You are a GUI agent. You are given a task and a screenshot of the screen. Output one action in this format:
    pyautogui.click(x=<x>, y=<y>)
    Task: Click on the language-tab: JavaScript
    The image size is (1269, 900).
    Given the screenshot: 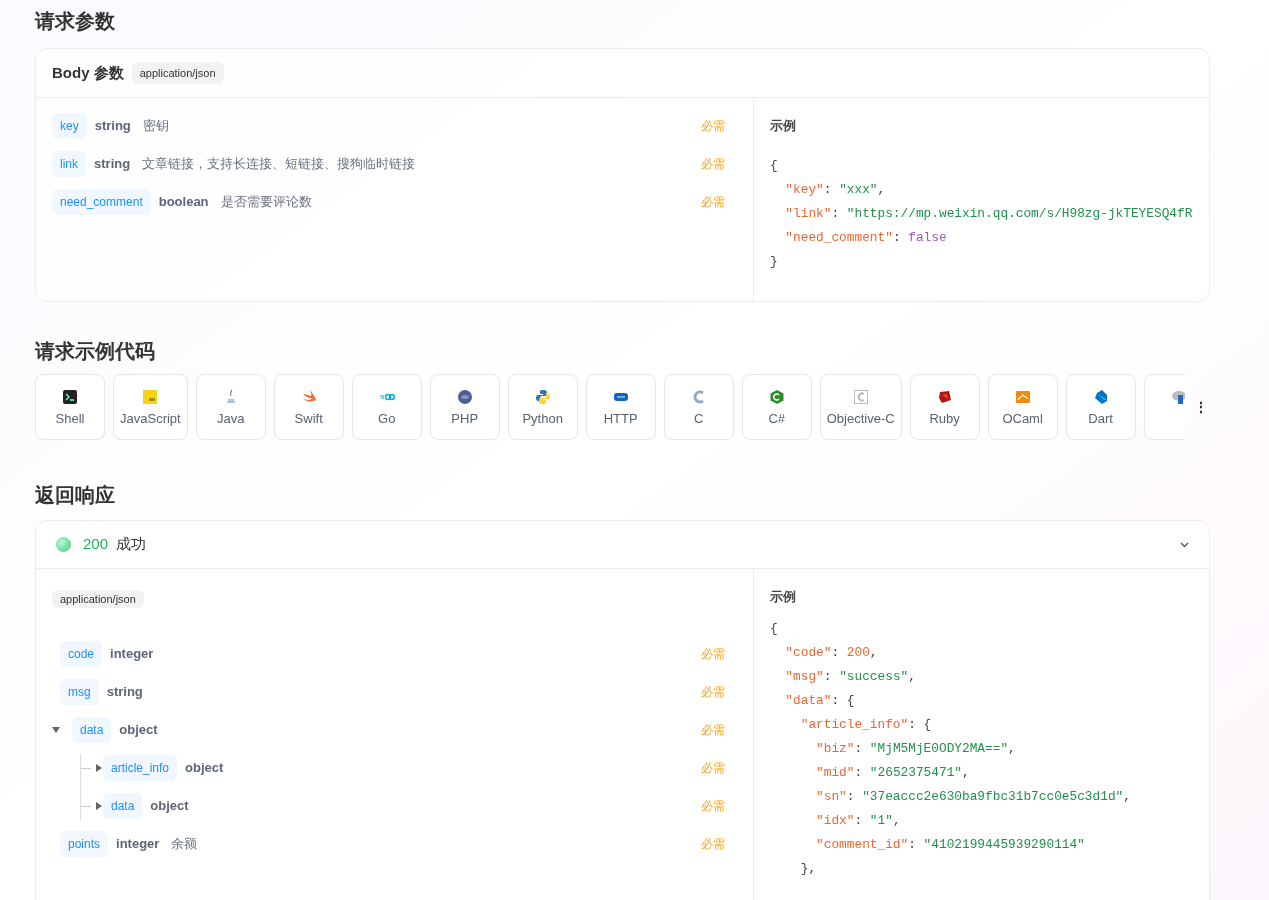 What is the action you would take?
    pyautogui.click(x=150, y=407)
    